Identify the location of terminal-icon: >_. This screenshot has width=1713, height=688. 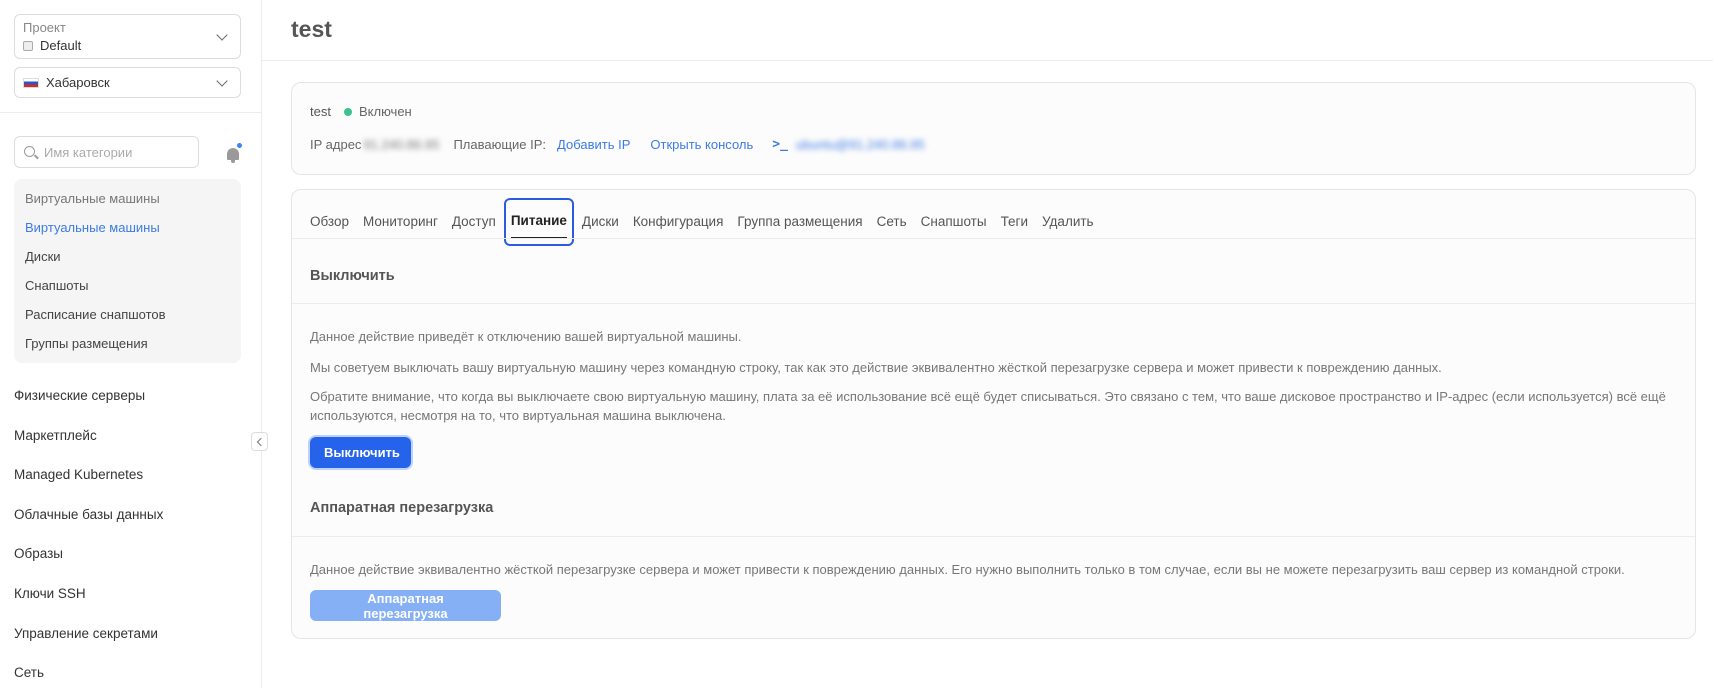
(780, 144).